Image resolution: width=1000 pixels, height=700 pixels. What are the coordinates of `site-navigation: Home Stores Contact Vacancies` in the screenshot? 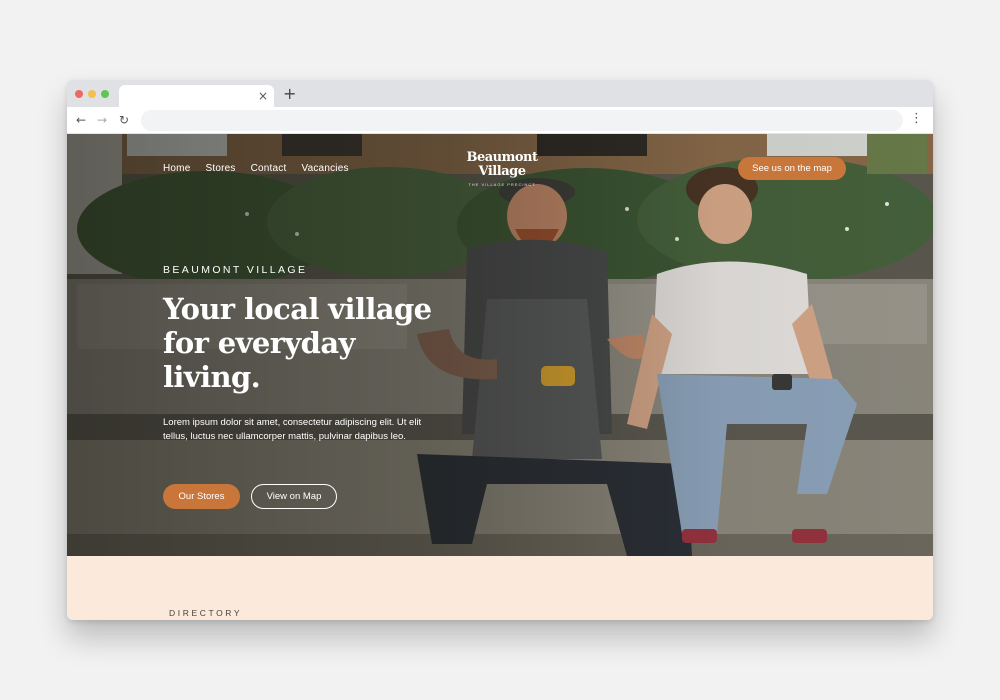 It's located at (256, 168).